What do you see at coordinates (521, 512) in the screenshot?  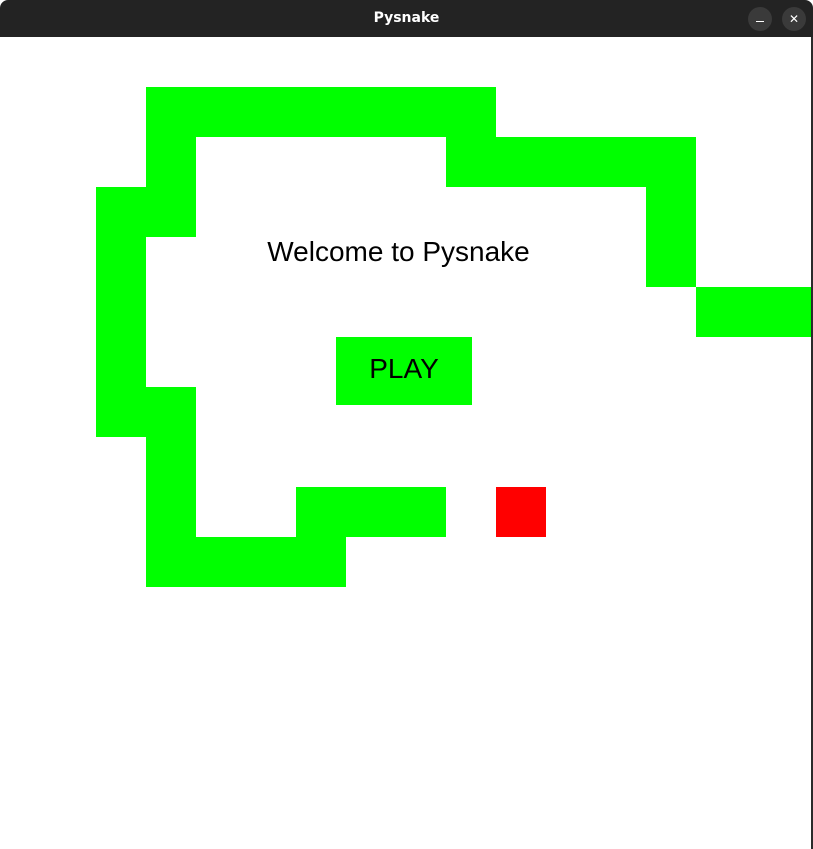 I see `food` at bounding box center [521, 512].